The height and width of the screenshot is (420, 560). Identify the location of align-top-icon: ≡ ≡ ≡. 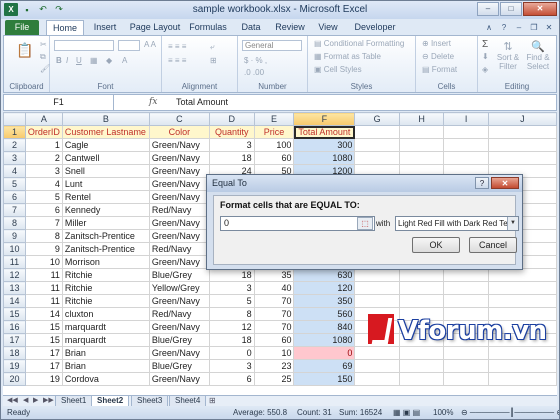
(177, 46).